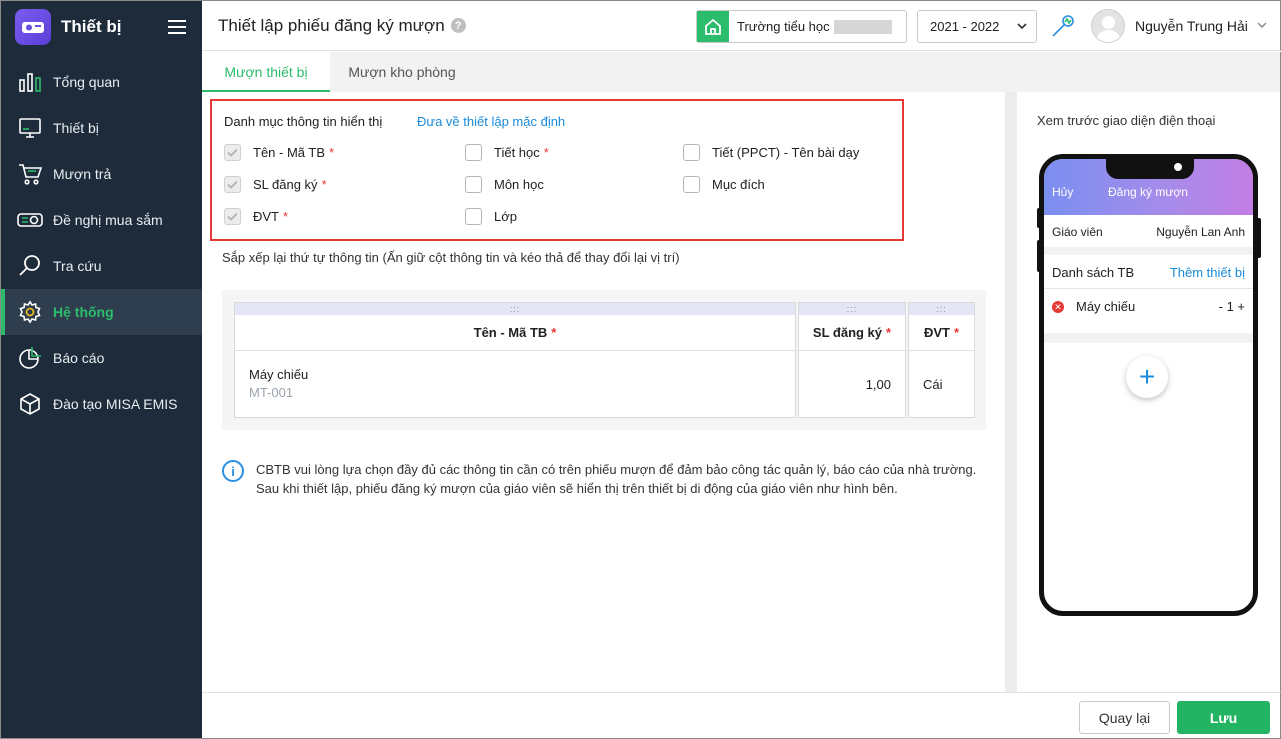 The height and width of the screenshot is (739, 1281). I want to click on search-icon, so click(30, 266).